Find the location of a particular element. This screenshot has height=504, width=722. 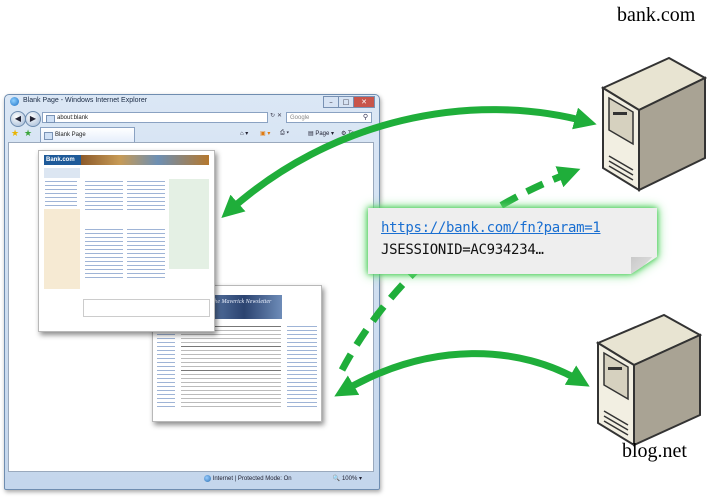

callout-folded-corner is located at coordinates (644, 265).